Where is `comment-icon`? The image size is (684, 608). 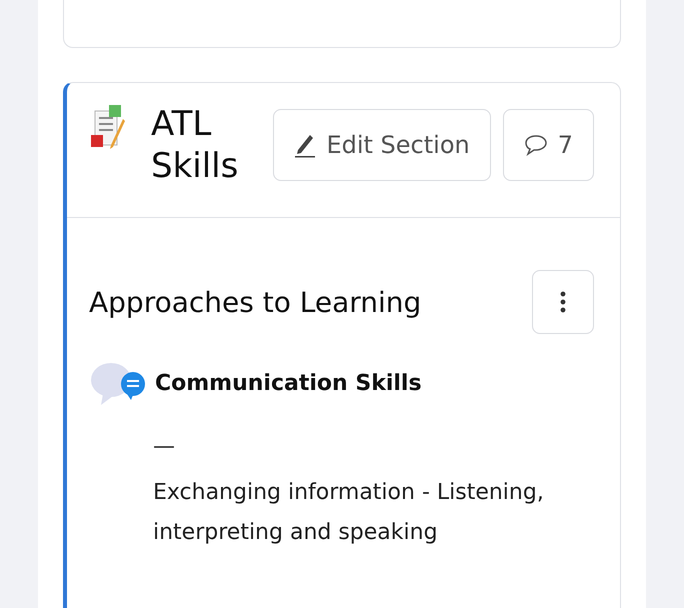
comment-icon is located at coordinates (536, 145).